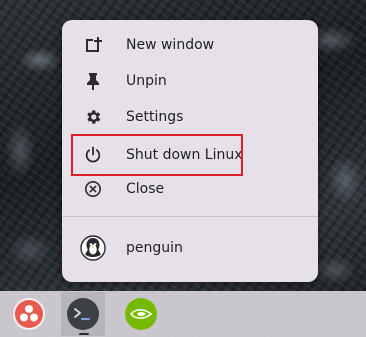  Describe the element at coordinates (84, 334) in the screenshot. I see `running-indicator` at that location.